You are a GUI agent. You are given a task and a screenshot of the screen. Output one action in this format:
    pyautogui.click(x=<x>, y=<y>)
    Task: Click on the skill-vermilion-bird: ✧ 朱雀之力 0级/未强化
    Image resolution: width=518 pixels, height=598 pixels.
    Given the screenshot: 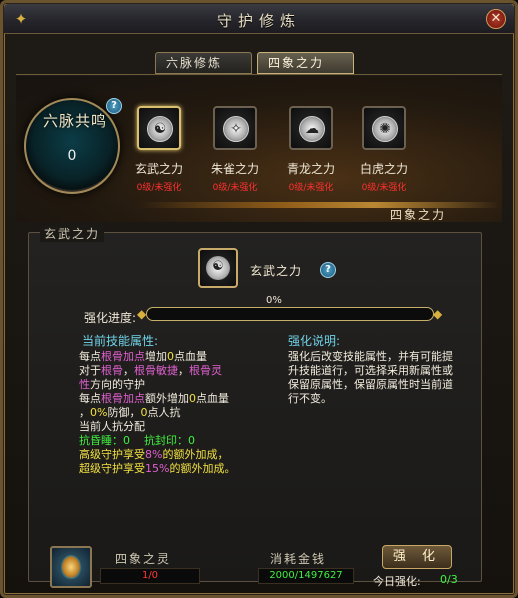 What is the action you would take?
    pyautogui.click(x=235, y=149)
    